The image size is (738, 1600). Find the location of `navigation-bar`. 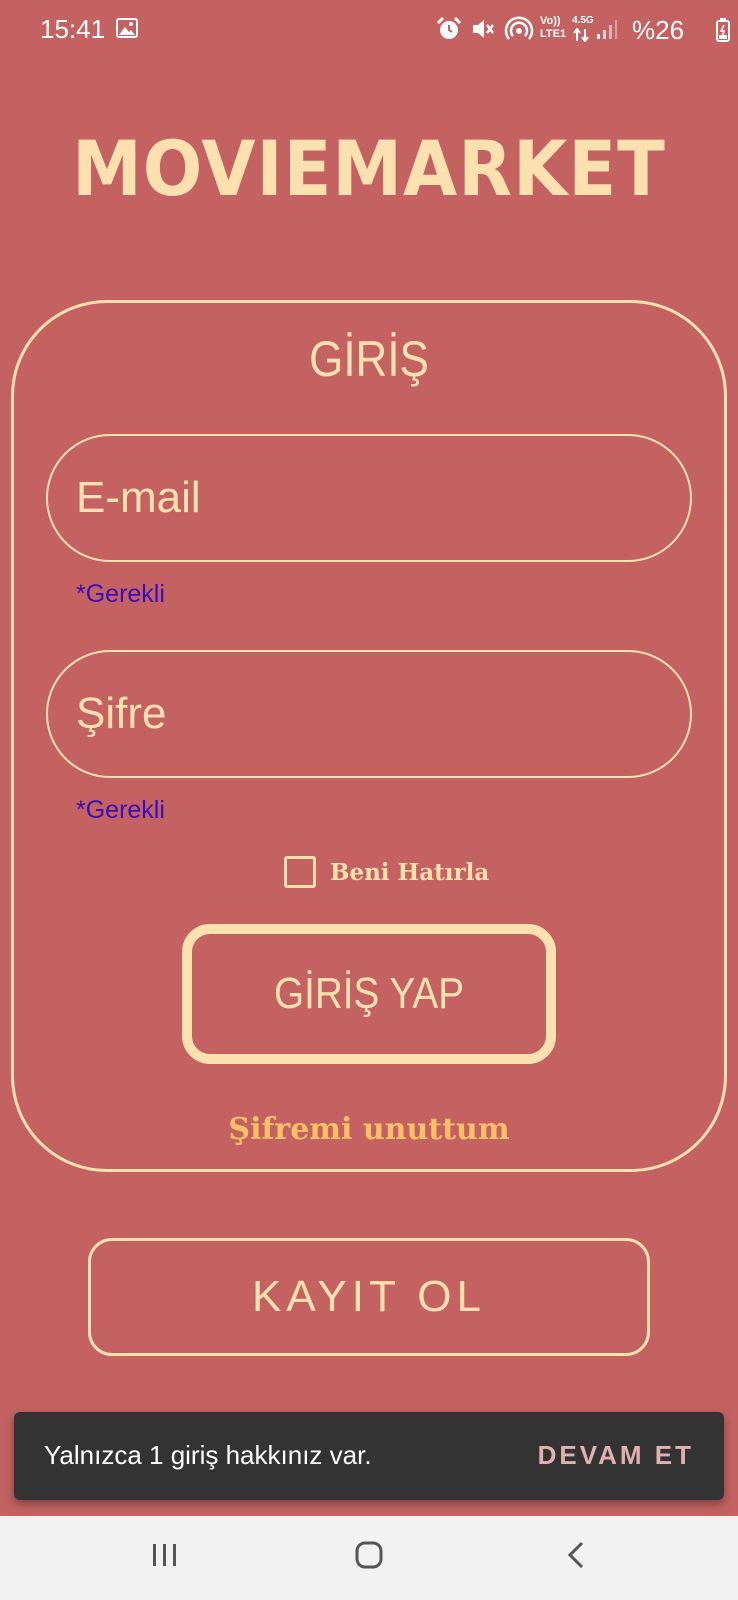

navigation-bar is located at coordinates (369, 1558).